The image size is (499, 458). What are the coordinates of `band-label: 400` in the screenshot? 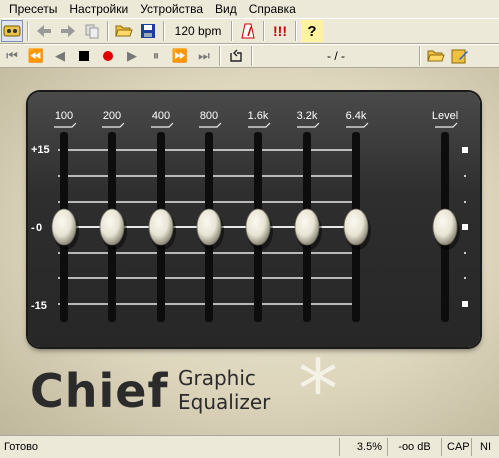 It's located at (161, 116).